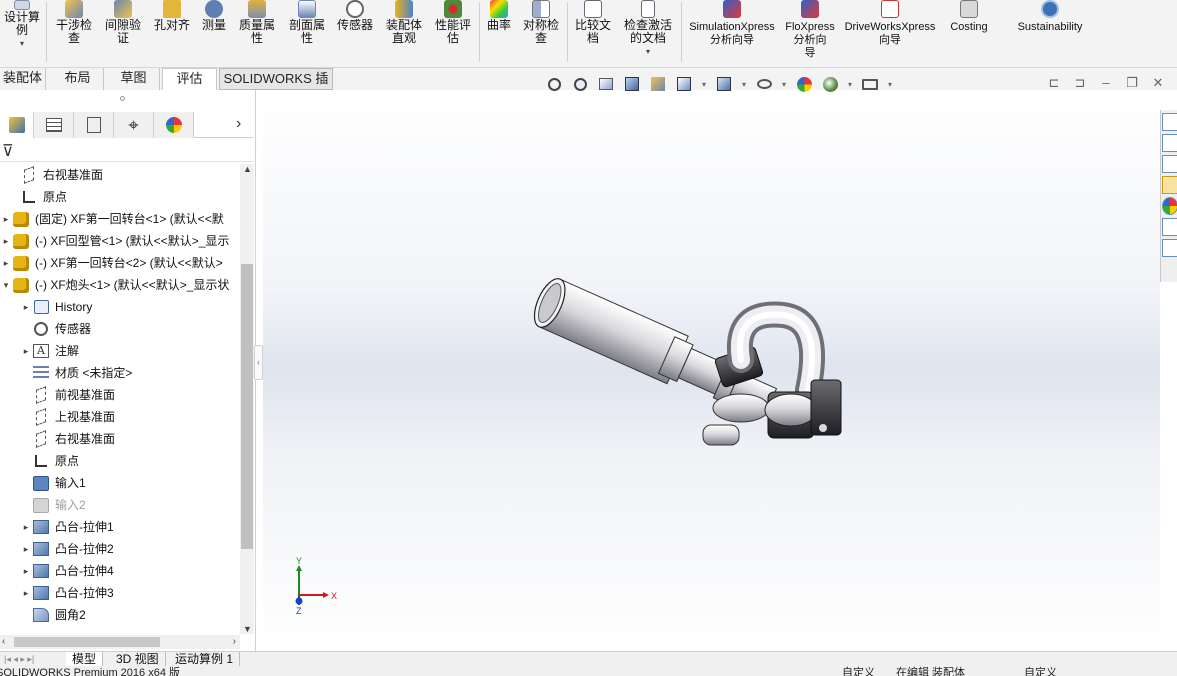  What do you see at coordinates (123, 32) in the screenshot?
I see `clearance-verification-button: 间隙验 证` at bounding box center [123, 32].